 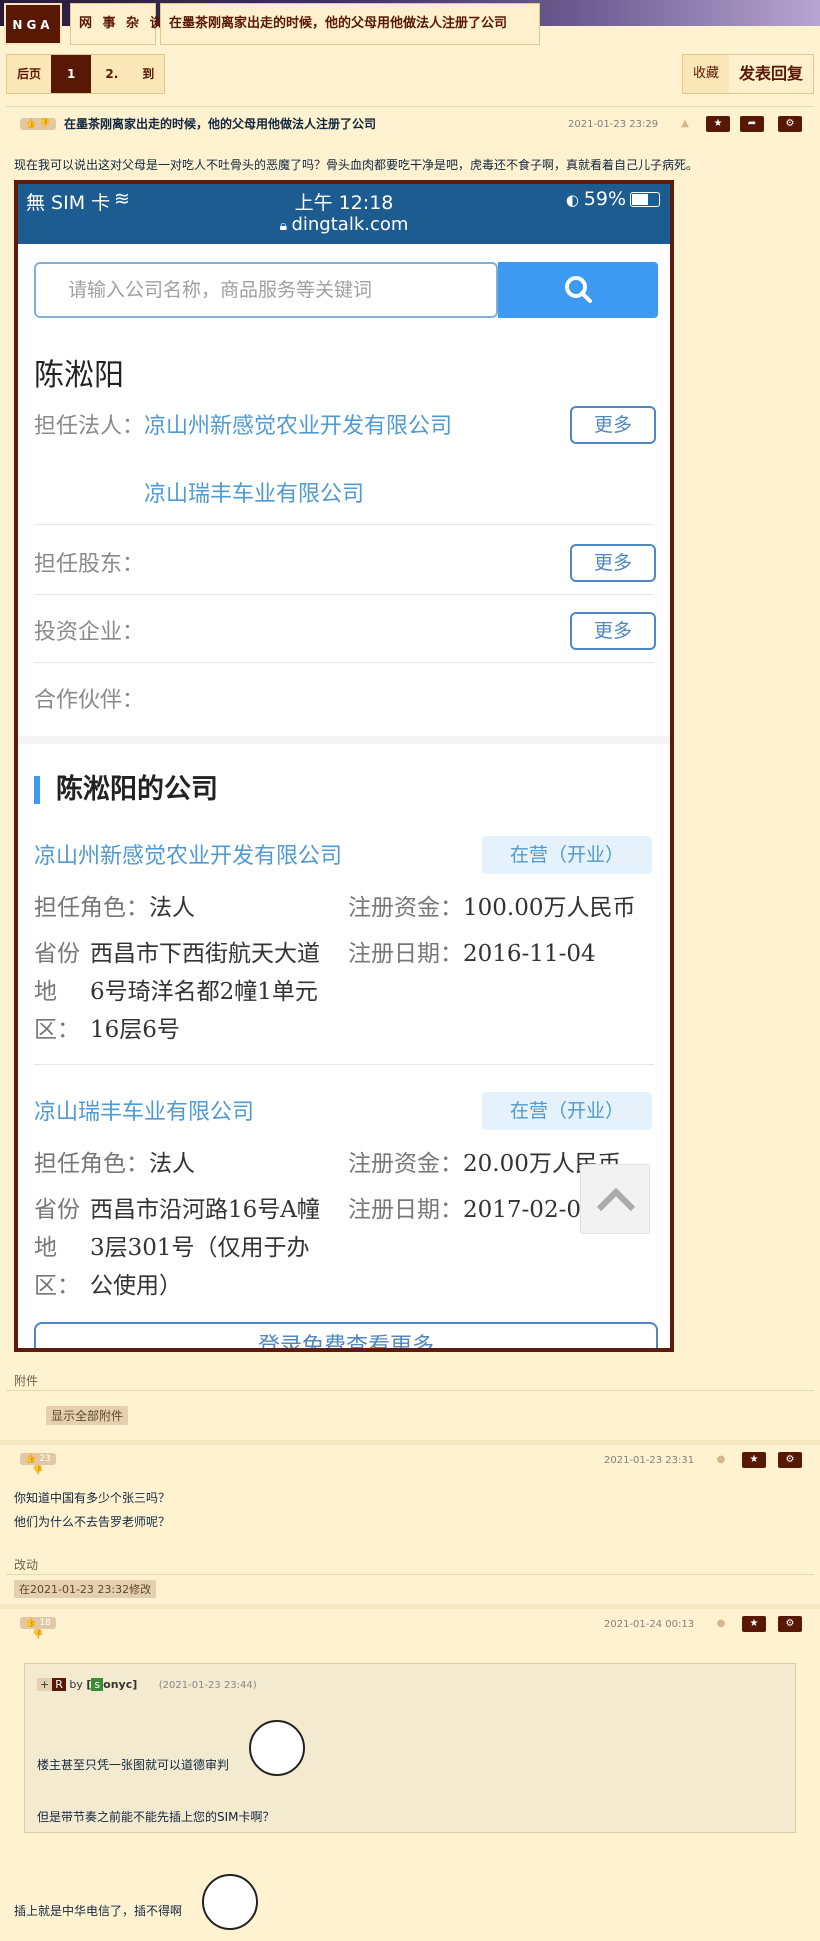 I want to click on chevron-up-icon, so click(x=616, y=1199).